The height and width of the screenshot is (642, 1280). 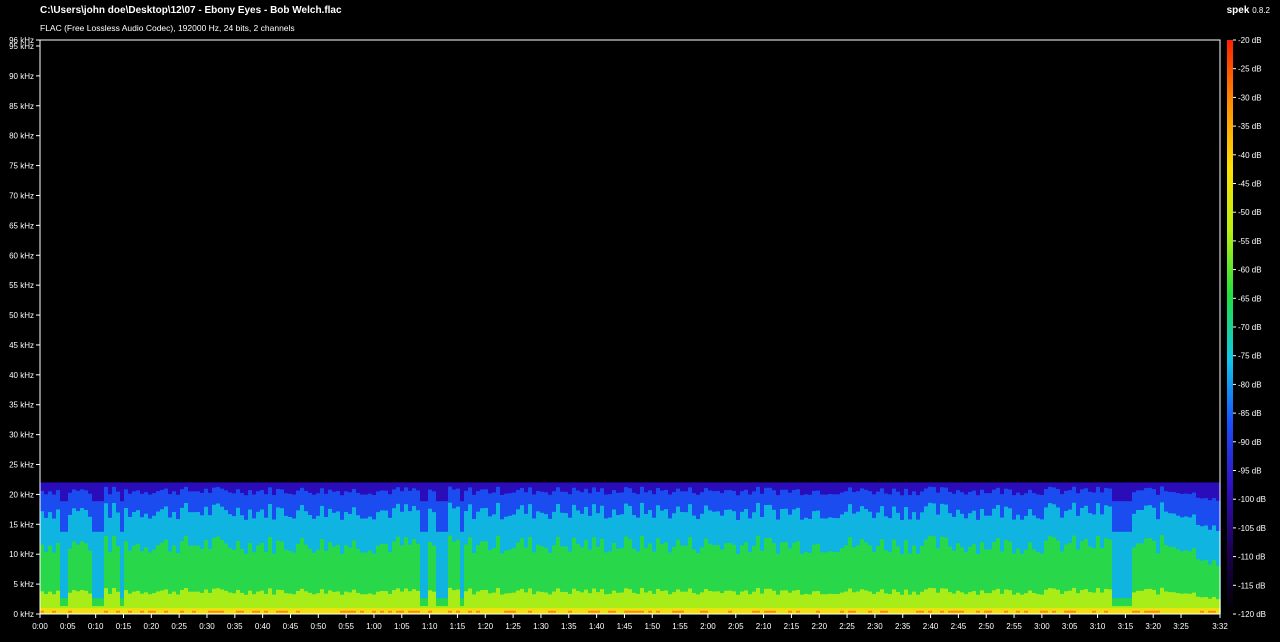 What do you see at coordinates (485, 626) in the screenshot?
I see `time-tick-label: 1:20` at bounding box center [485, 626].